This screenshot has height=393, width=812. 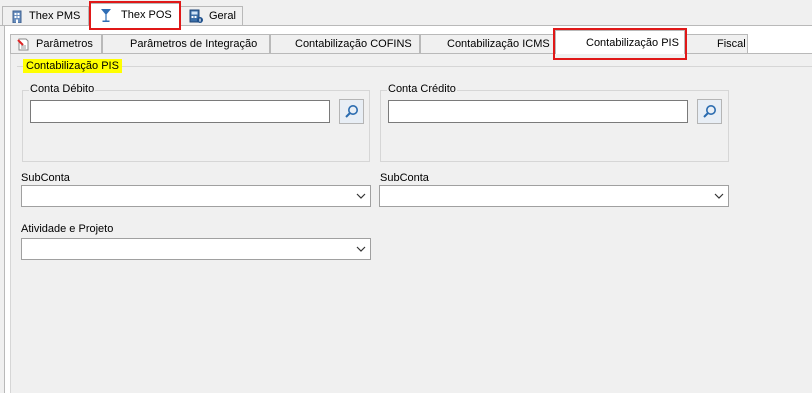 I want to click on conta-credito-search-button, so click(x=709, y=111).